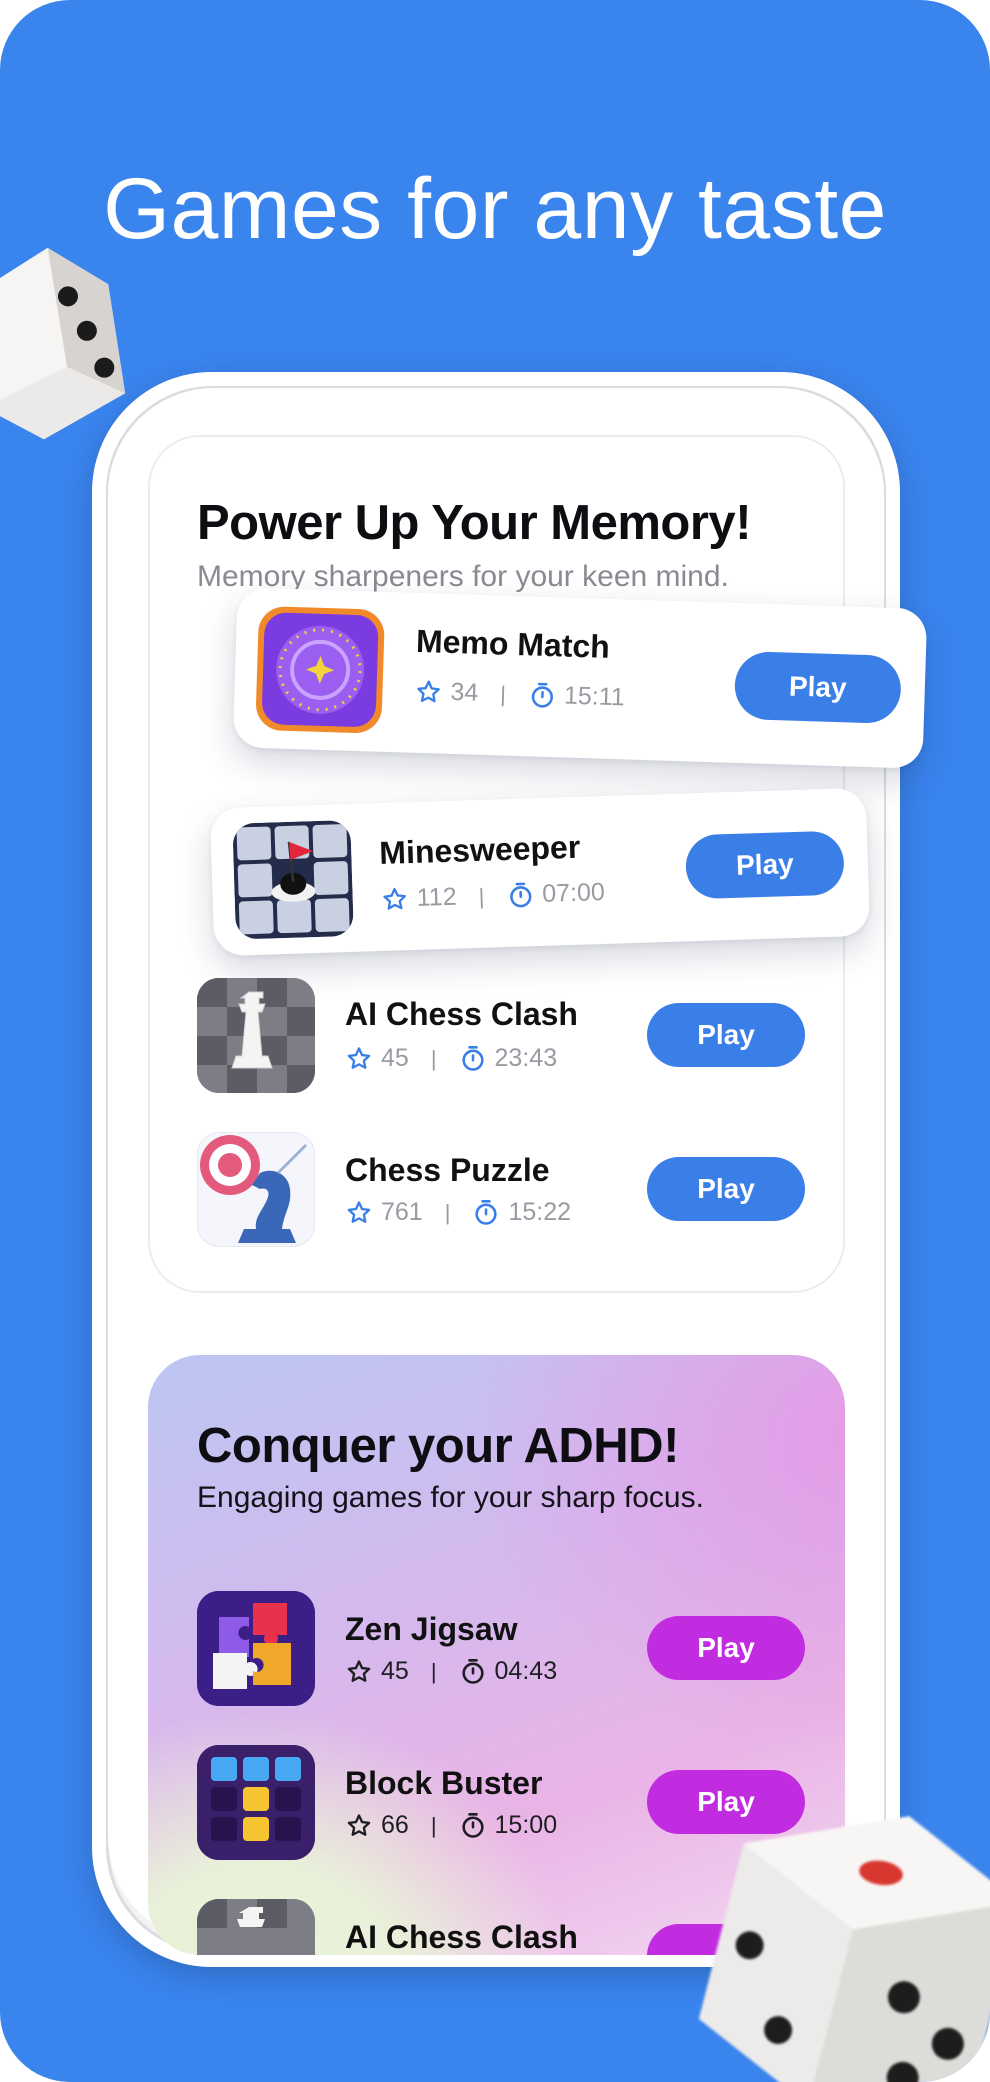  What do you see at coordinates (474, 523) in the screenshot?
I see `memory-section-title: Power Up Your Memory!` at bounding box center [474, 523].